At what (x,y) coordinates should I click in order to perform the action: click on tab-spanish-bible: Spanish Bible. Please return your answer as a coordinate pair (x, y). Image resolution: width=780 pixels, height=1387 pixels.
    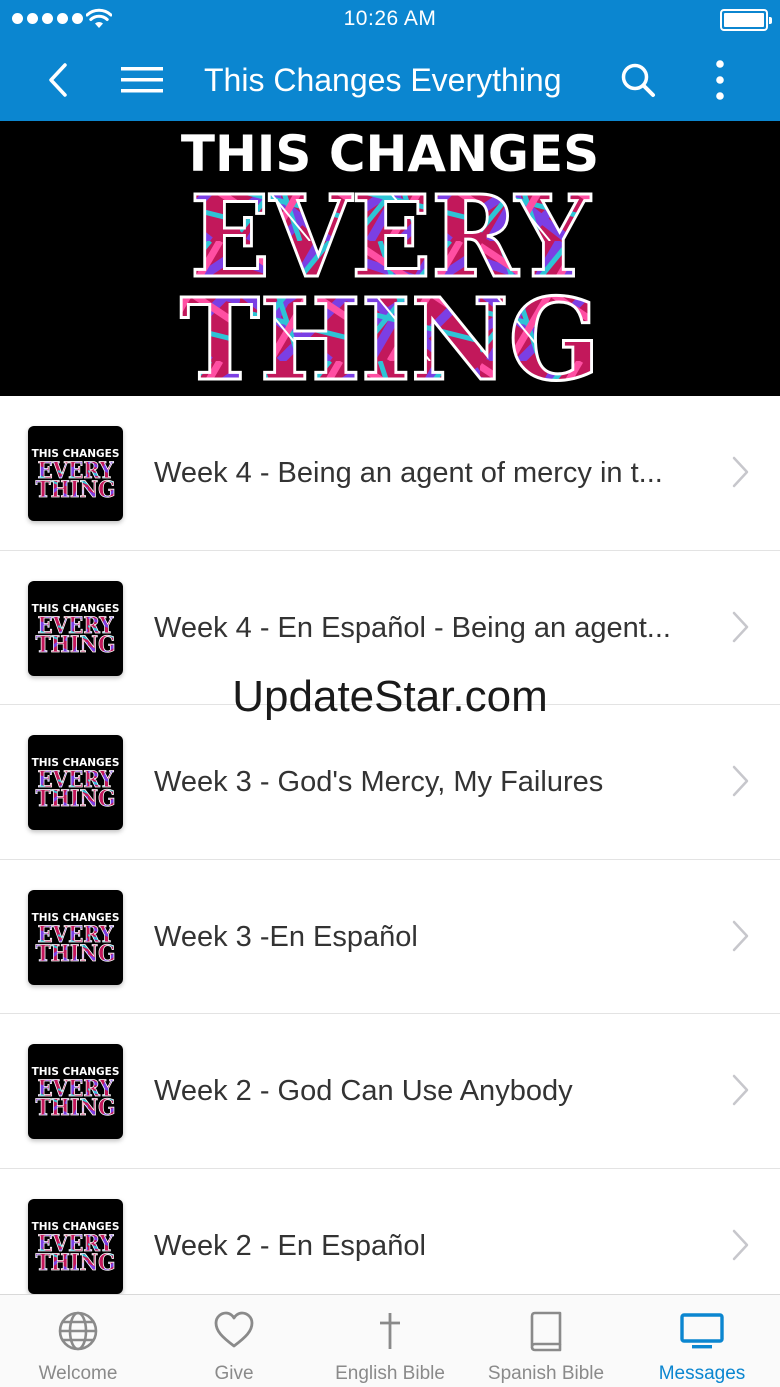
    Looking at the image, I should click on (546, 1341).